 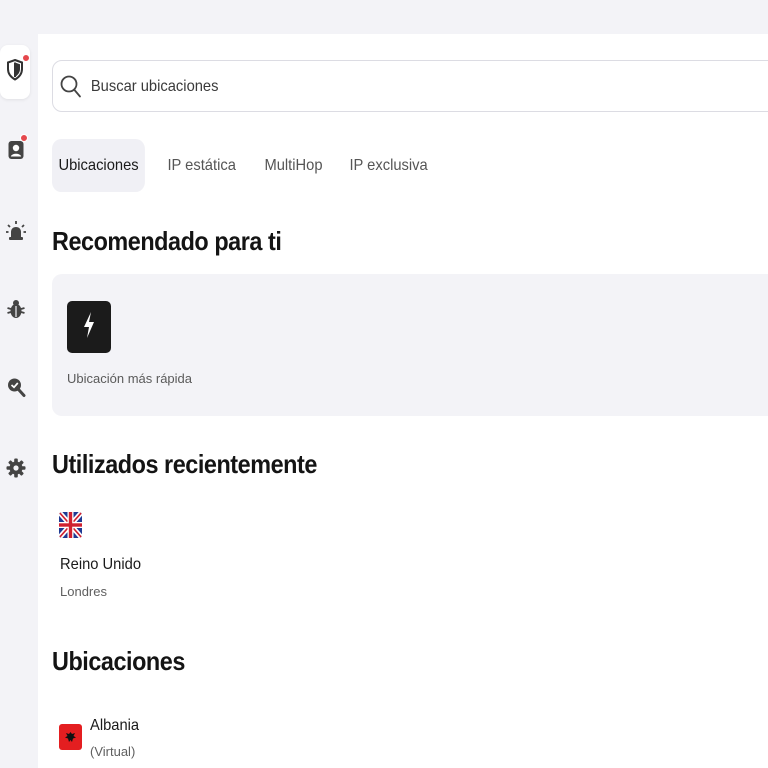 I want to click on bug-icon, so click(x=16, y=311).